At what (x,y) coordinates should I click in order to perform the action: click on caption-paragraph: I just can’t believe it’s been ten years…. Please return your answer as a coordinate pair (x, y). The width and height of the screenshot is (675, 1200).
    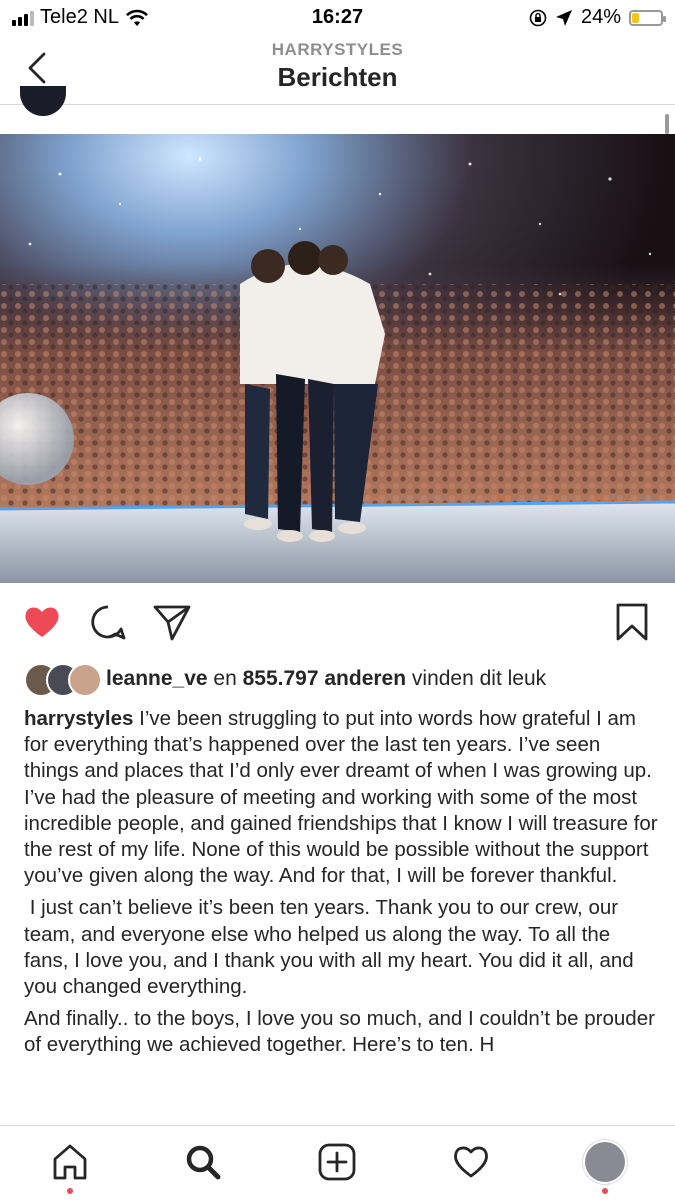
    Looking at the image, I should click on (332, 947).